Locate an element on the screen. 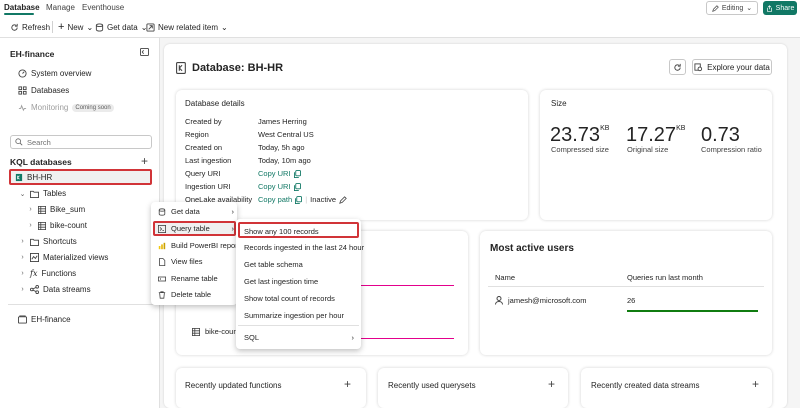 This screenshot has width=800, height=408. new-label: New is located at coordinates (75, 27).